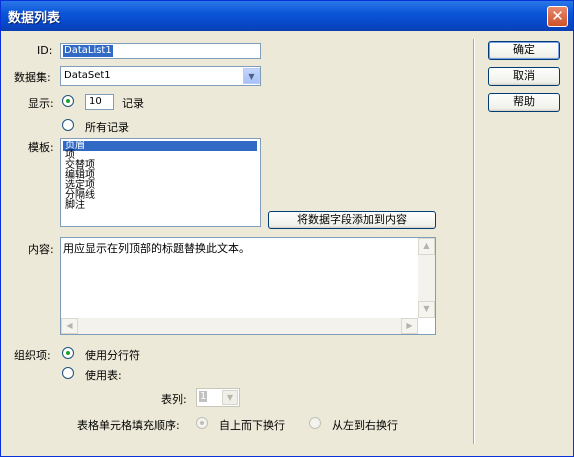 Image resolution: width=574 pixels, height=457 pixels. I want to click on use-table-radio, so click(68, 373).